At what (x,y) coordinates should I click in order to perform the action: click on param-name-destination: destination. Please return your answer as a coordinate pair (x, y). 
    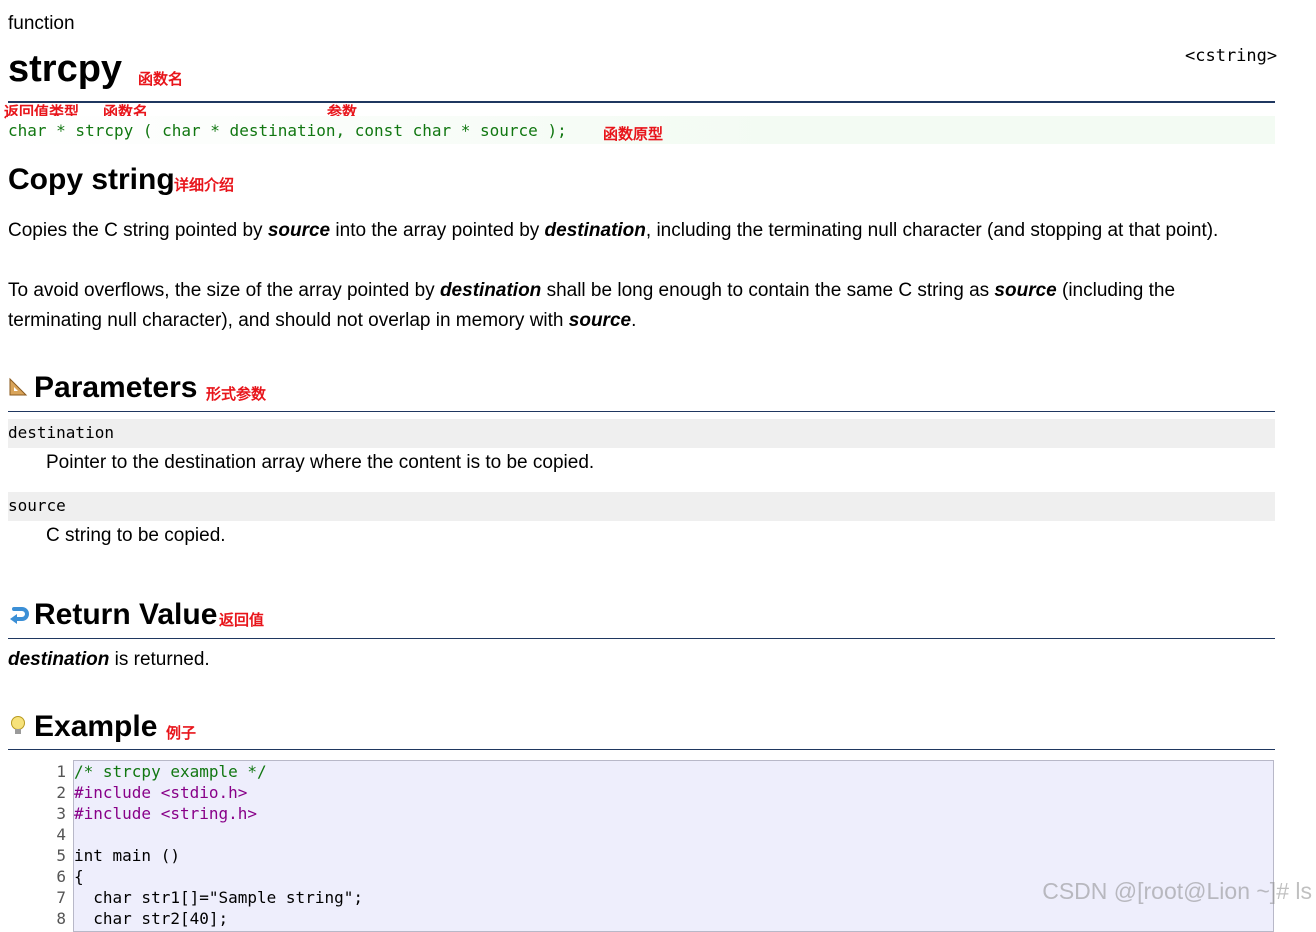
    Looking at the image, I should click on (61, 432).